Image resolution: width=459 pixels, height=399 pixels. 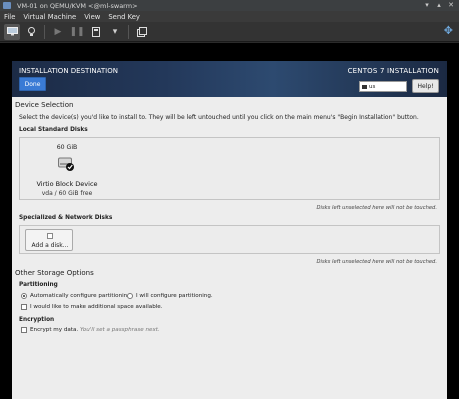 I want to click on other-storage-title: Other Storage Options, so click(x=54, y=273).